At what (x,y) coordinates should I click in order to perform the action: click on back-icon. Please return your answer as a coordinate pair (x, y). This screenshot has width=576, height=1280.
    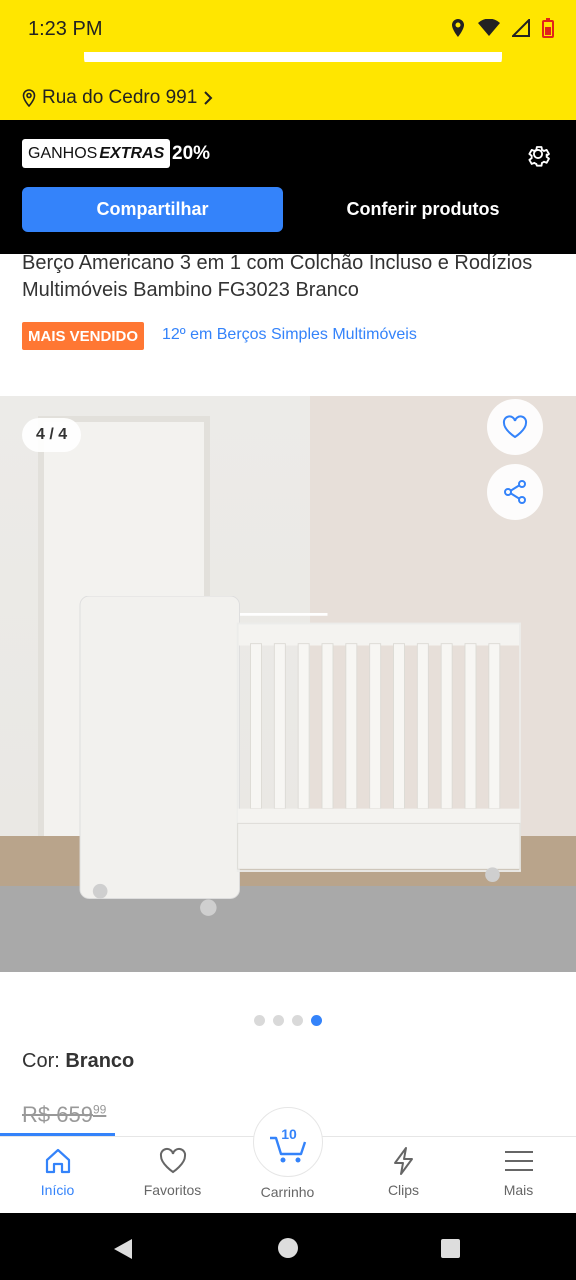
    Looking at the image, I should click on (123, 1249).